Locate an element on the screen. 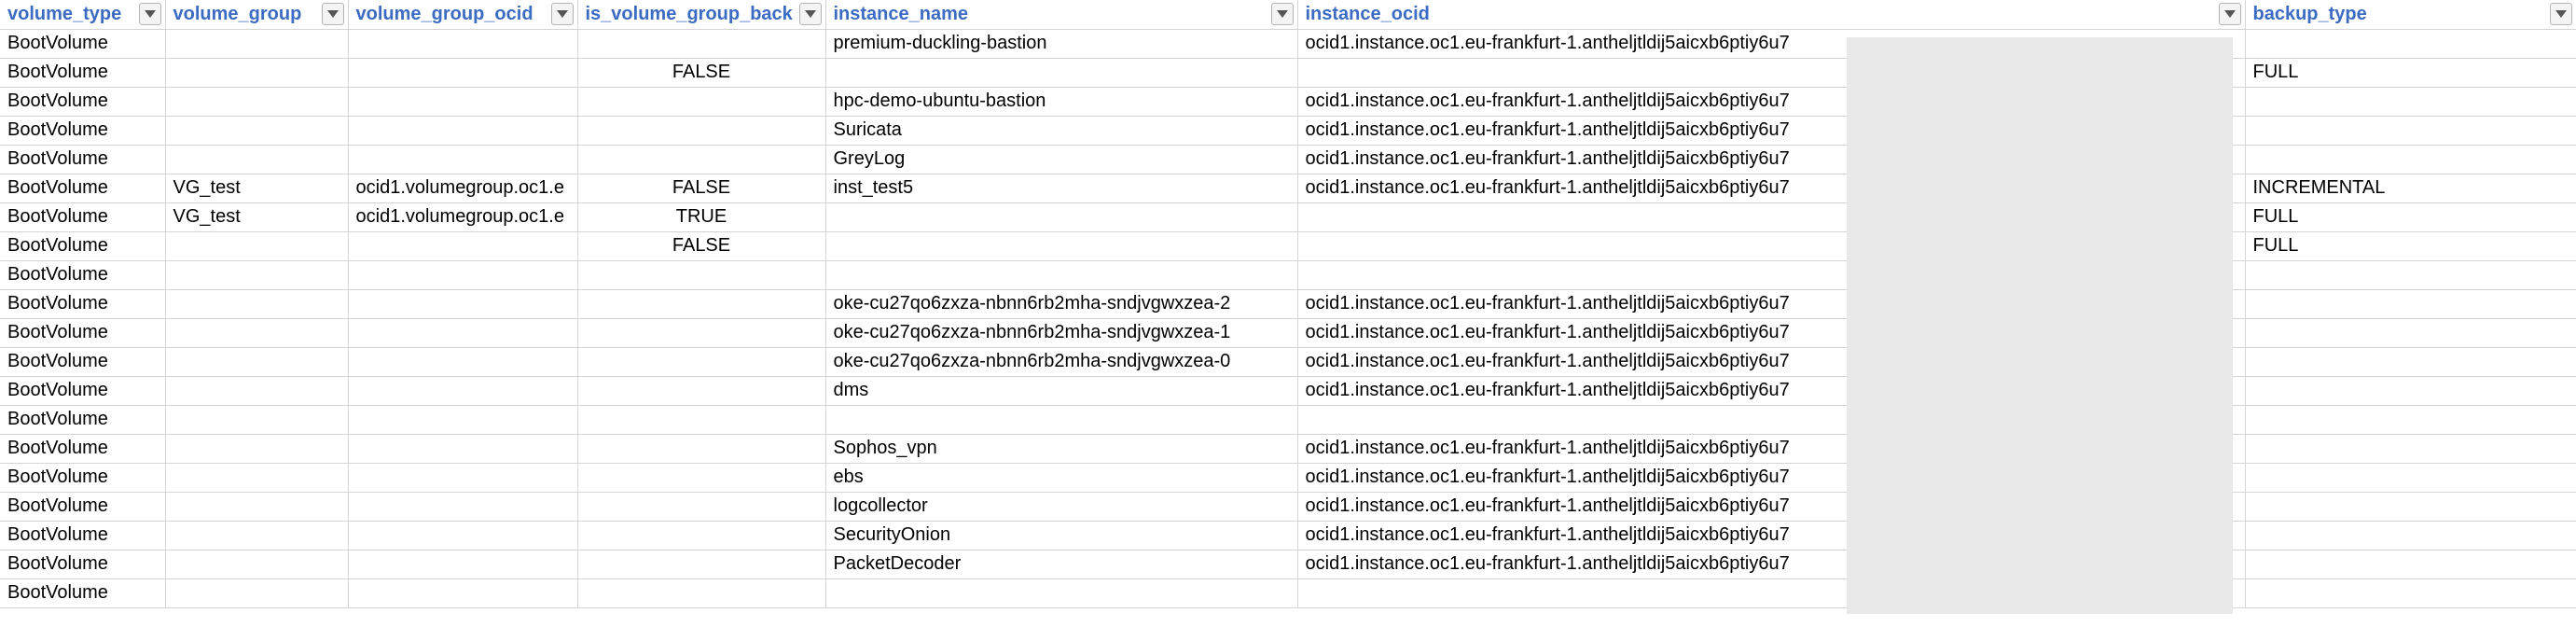 This screenshot has width=2576, height=627. cell-instance-name: Suricata is located at coordinates (1061, 131).